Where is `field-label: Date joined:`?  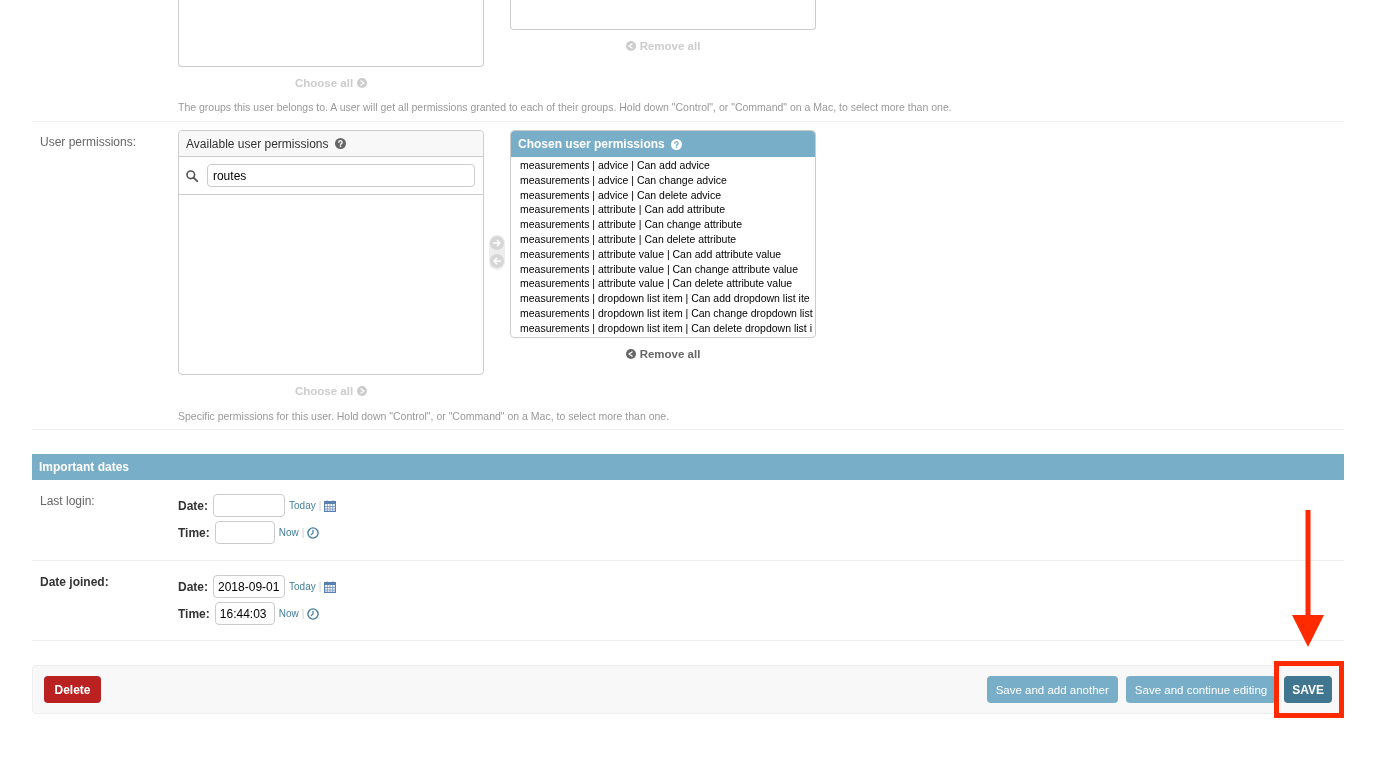 field-label: Date joined: is located at coordinates (74, 582).